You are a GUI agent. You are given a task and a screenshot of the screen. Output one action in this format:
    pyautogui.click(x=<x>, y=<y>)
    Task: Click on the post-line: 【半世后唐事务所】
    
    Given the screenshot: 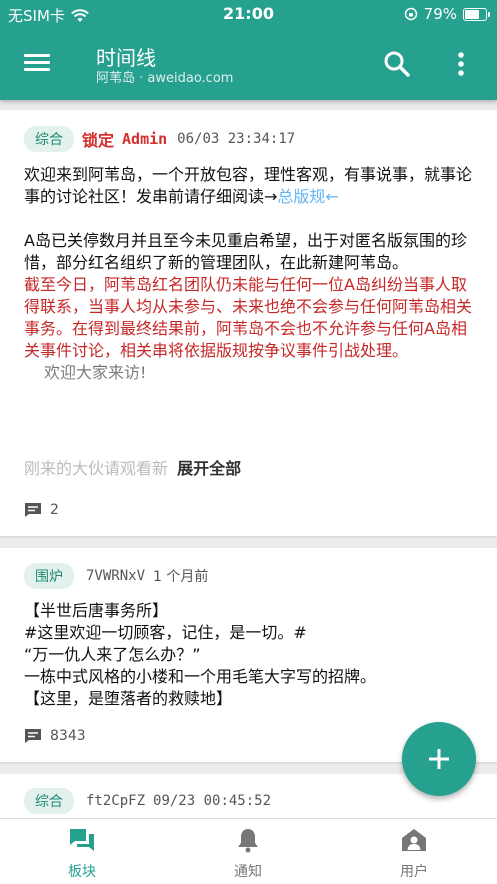 What is the action you would take?
    pyautogui.click(x=96, y=610)
    